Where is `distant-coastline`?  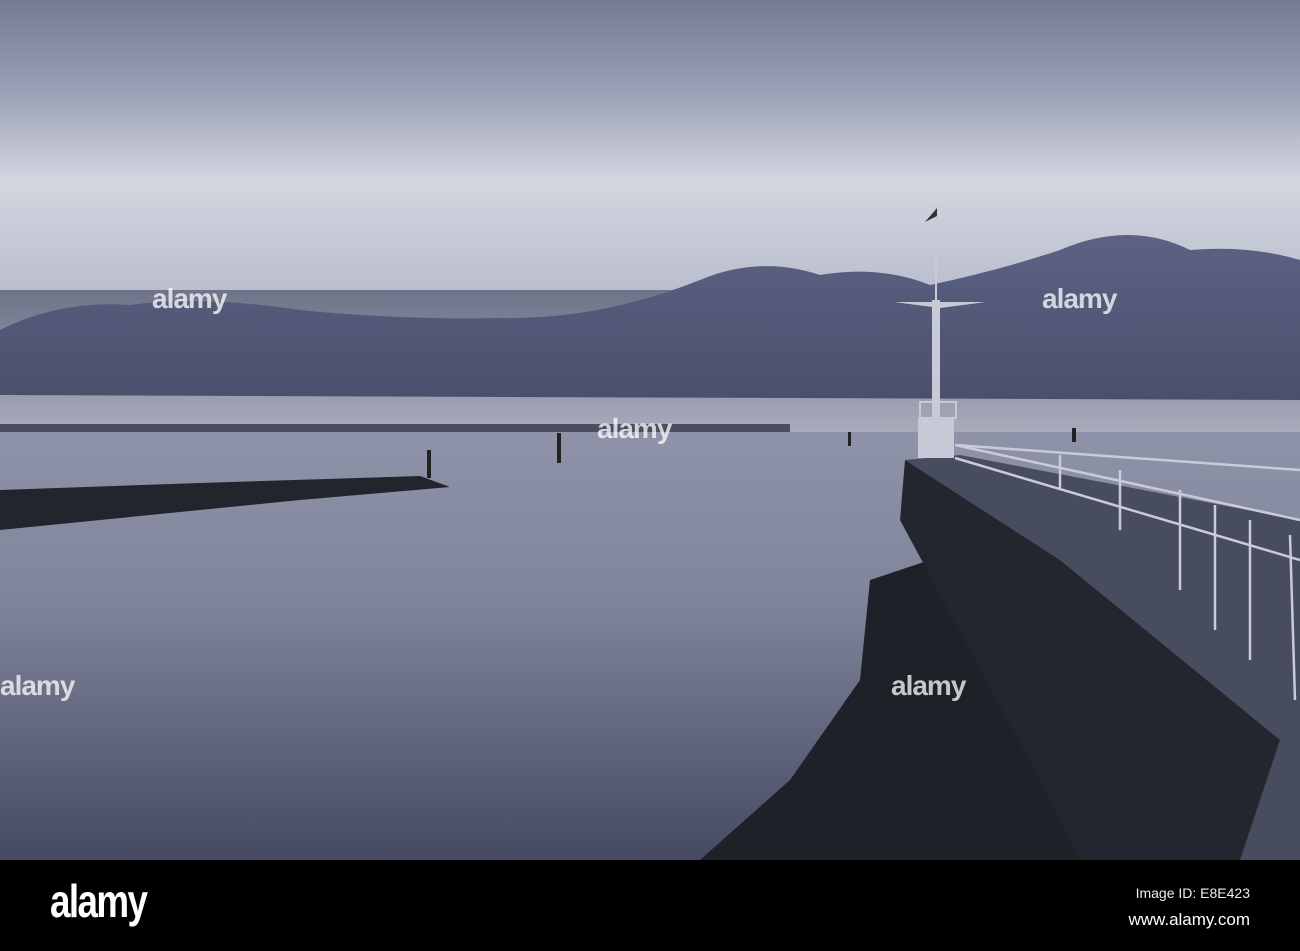
distant-coastline is located at coordinates (395, 428).